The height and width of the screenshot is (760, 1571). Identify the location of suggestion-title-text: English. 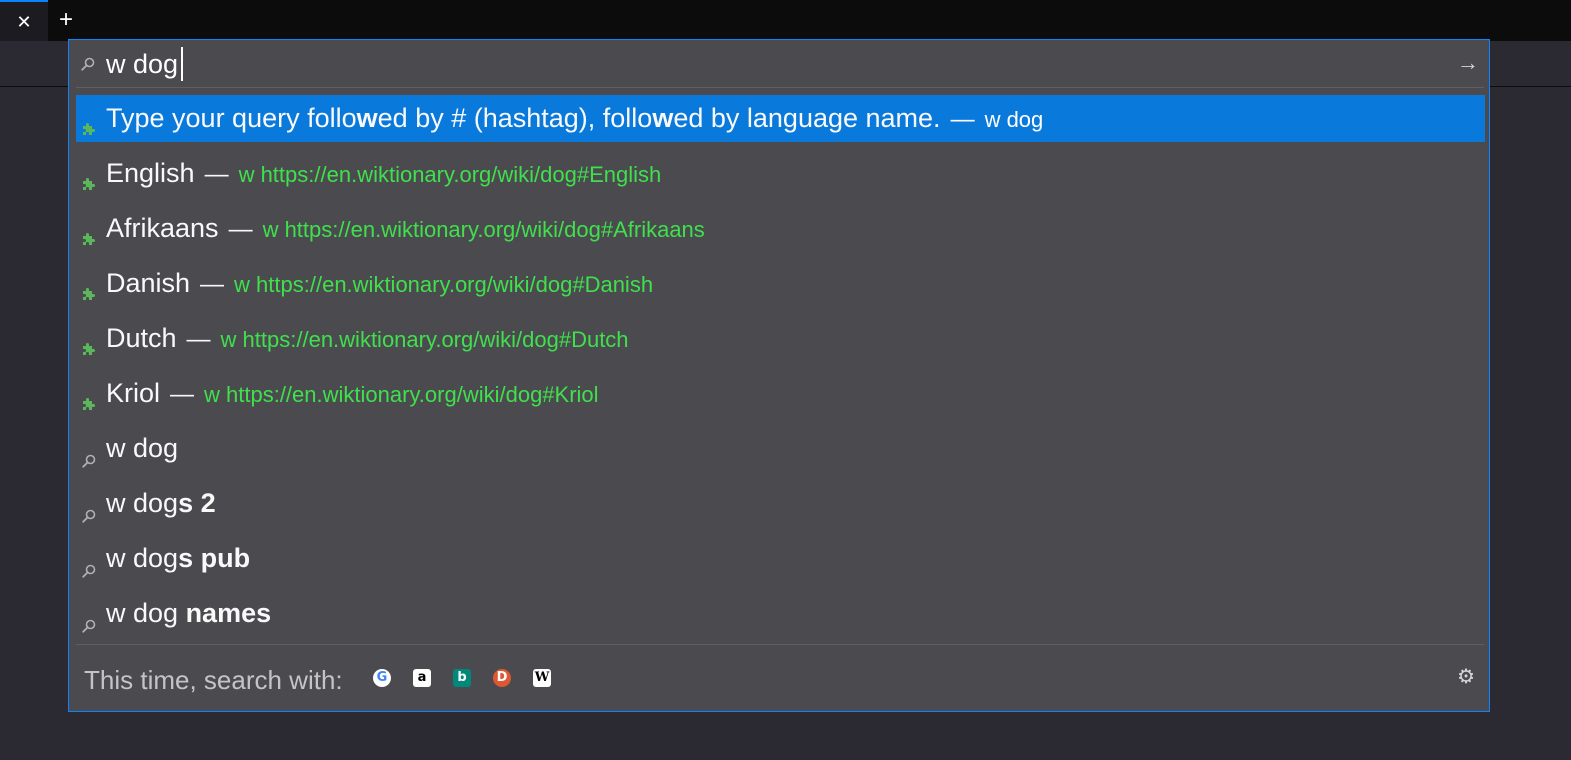
(150, 173).